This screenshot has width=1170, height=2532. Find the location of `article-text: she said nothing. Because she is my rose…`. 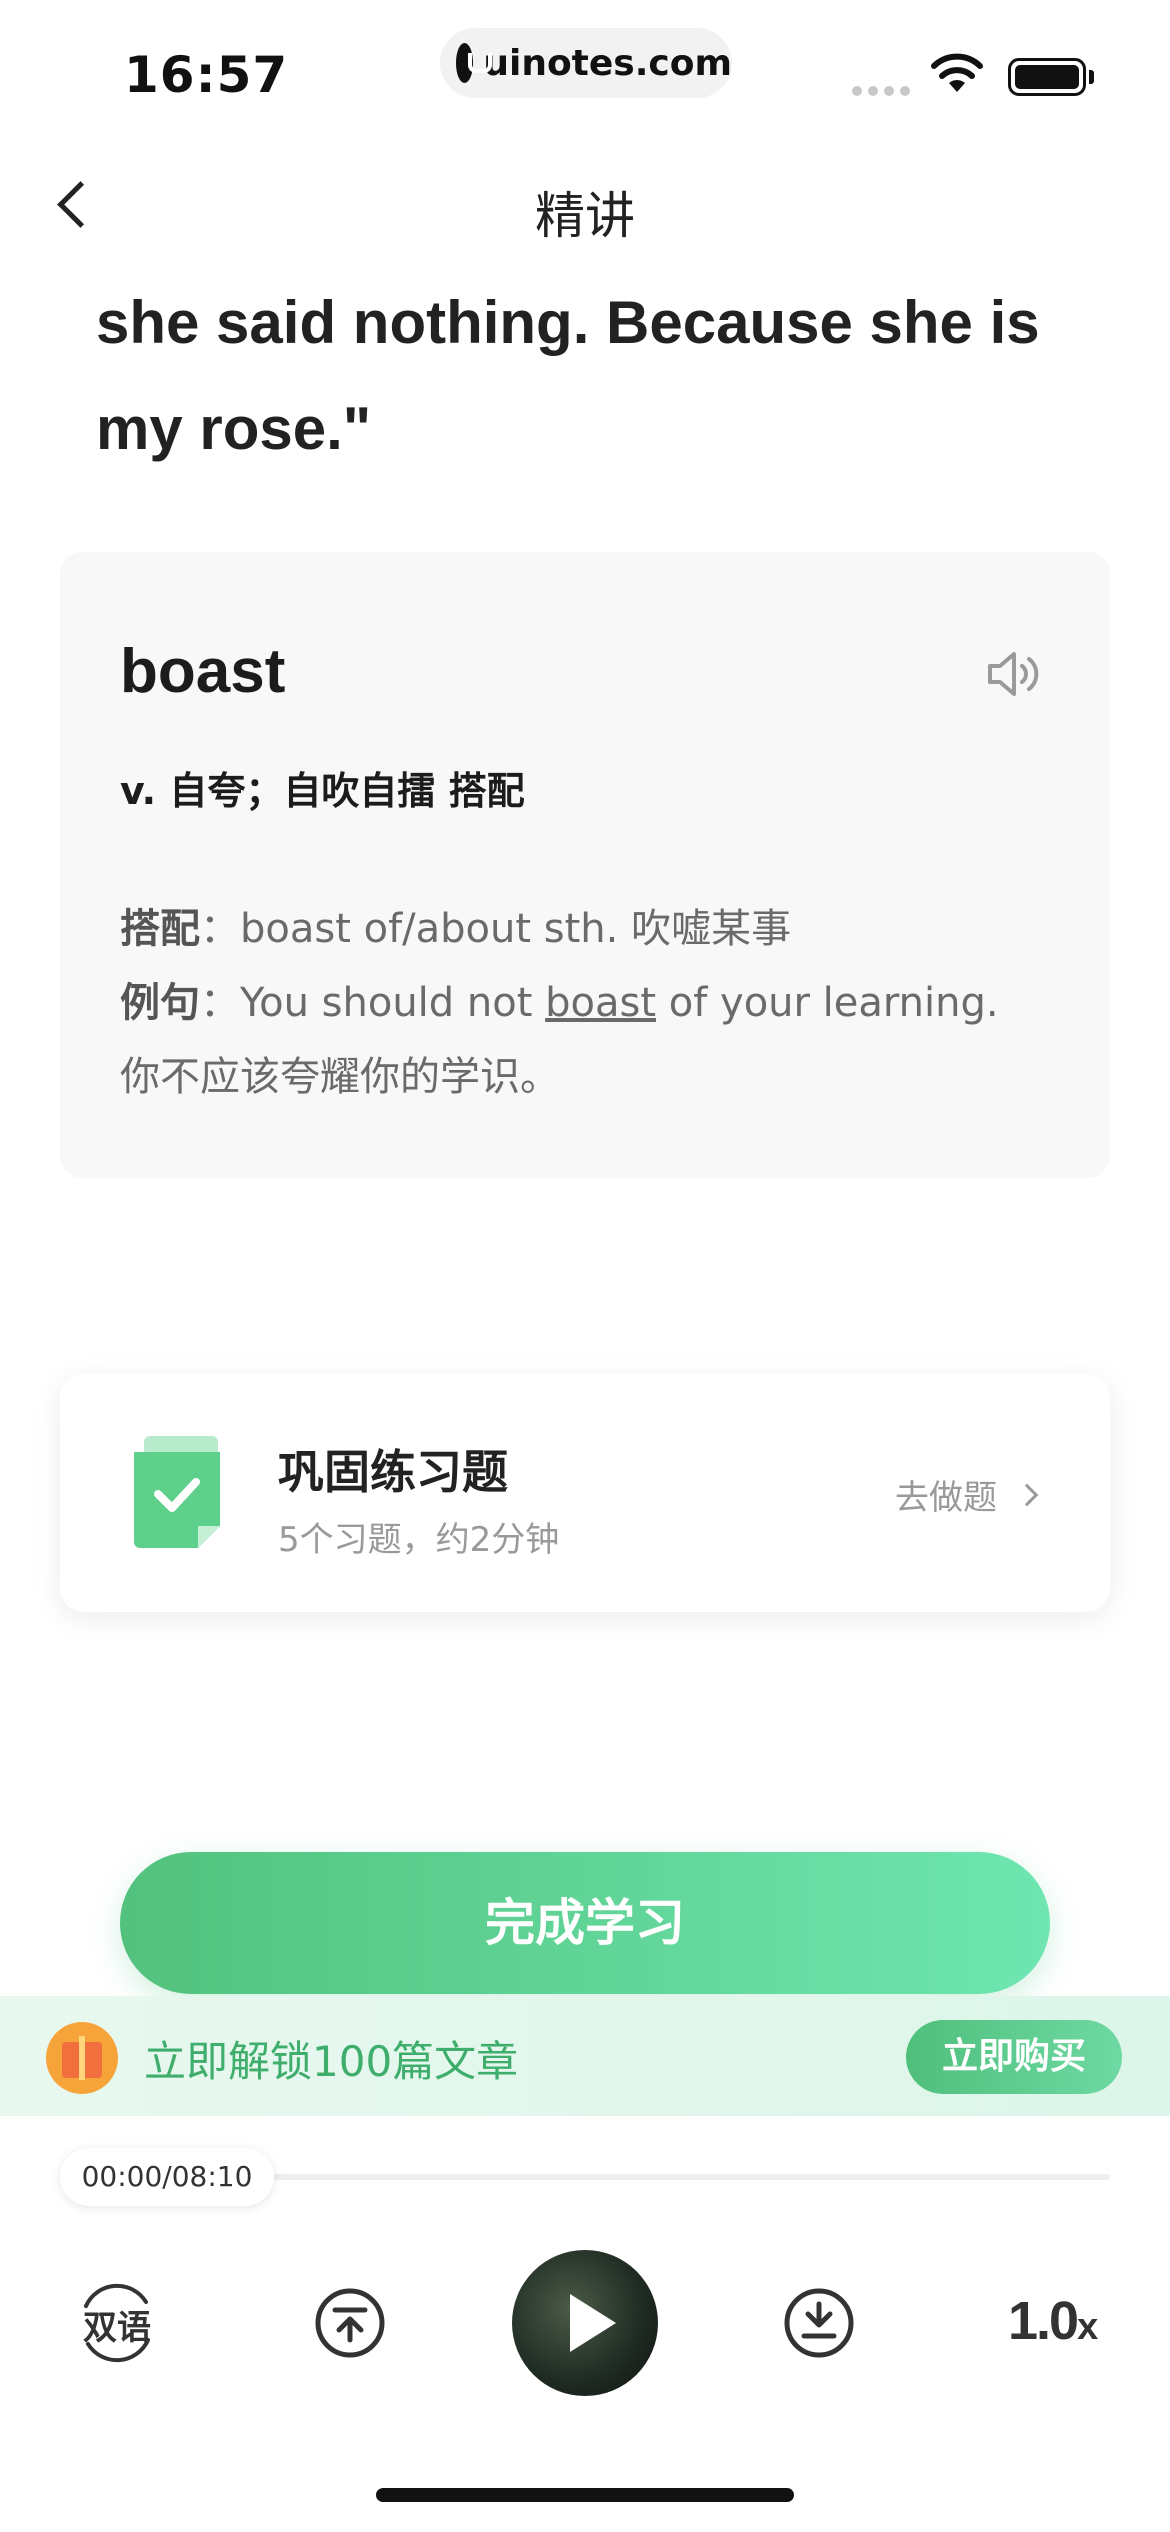

article-text: she said nothing. Because she is my rose… is located at coordinates (586, 376).